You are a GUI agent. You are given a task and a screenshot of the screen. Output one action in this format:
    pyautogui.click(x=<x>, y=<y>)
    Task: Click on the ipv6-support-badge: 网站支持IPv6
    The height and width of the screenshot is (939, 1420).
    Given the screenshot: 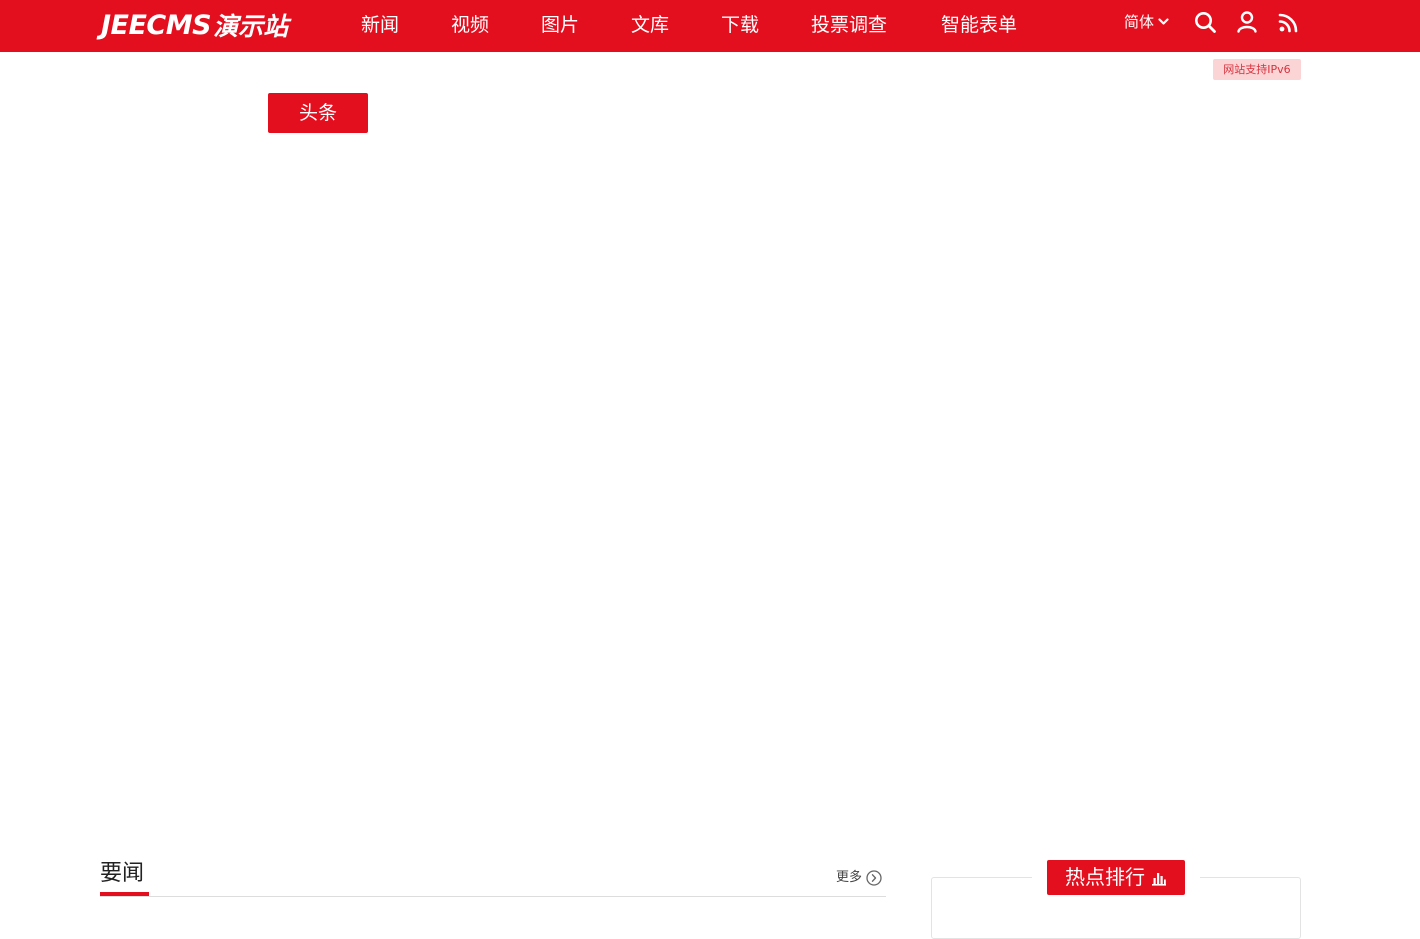 What is the action you would take?
    pyautogui.click(x=1257, y=69)
    